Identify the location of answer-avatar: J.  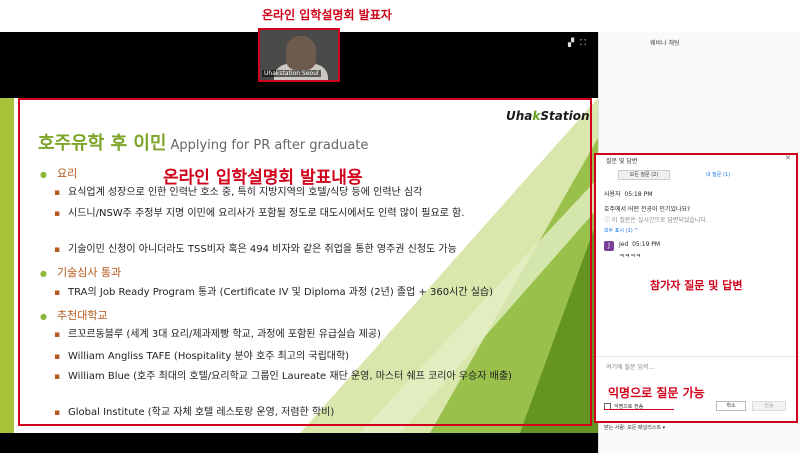
(609, 246).